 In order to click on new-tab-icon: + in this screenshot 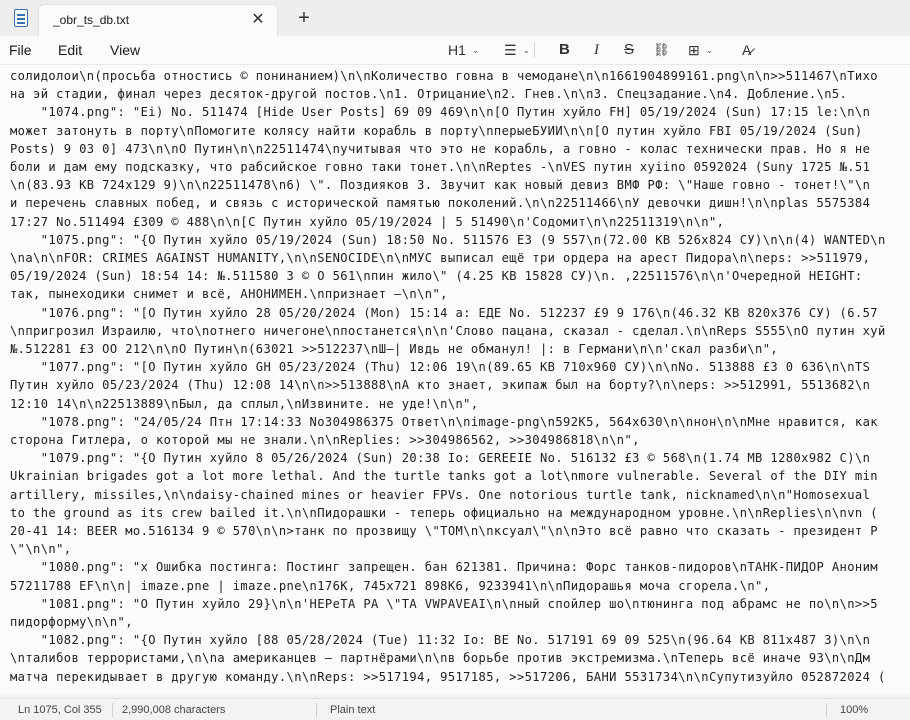, I will do `click(304, 19)`.